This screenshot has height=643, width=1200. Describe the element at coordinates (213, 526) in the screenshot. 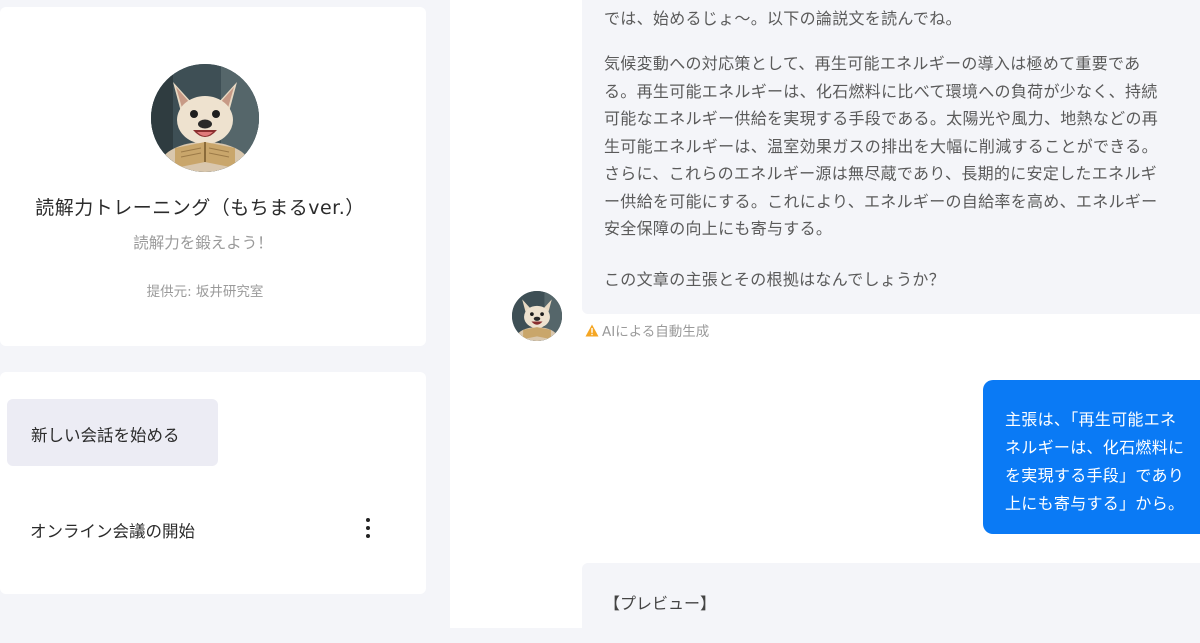

I see `history-item: オンライン会議の開始` at that location.